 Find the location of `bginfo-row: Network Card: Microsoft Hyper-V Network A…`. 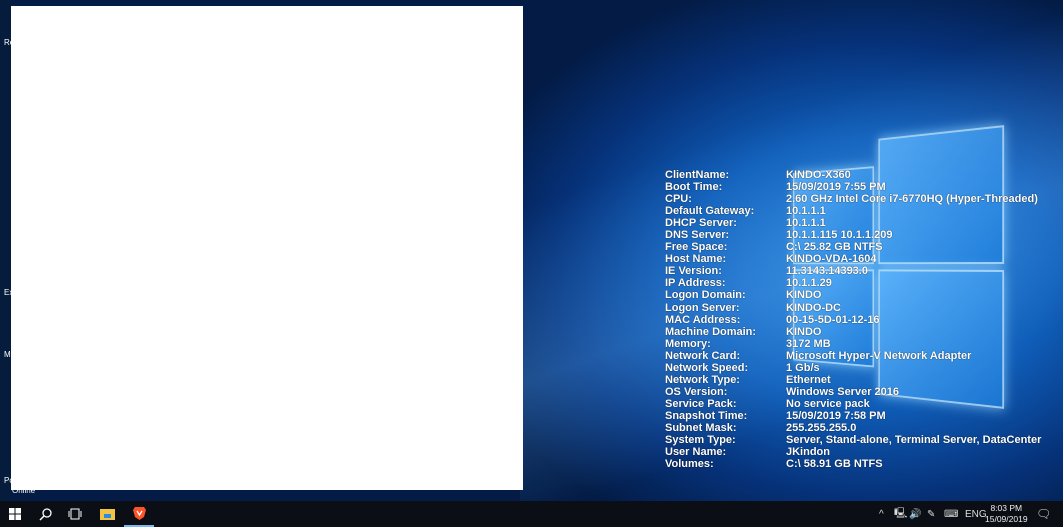

bginfo-row: Network Card: Microsoft Hyper-V Network A… is located at coordinates (853, 356).